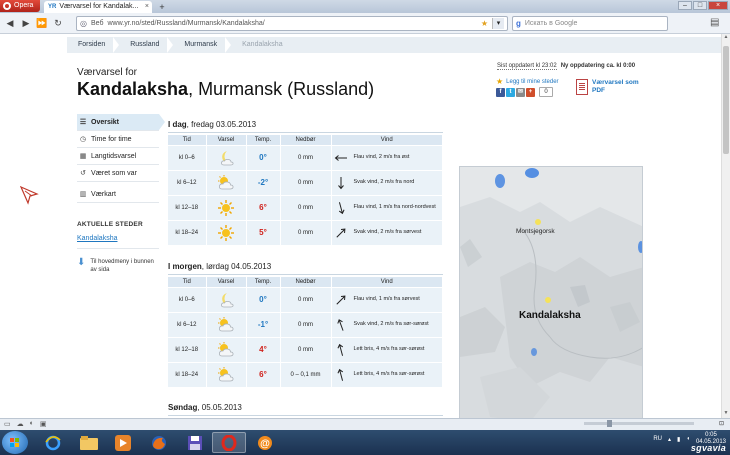 This screenshot has width=730, height=455. Describe the element at coordinates (20, 6) in the screenshot. I see `opera-menu-button: Opera` at that location.